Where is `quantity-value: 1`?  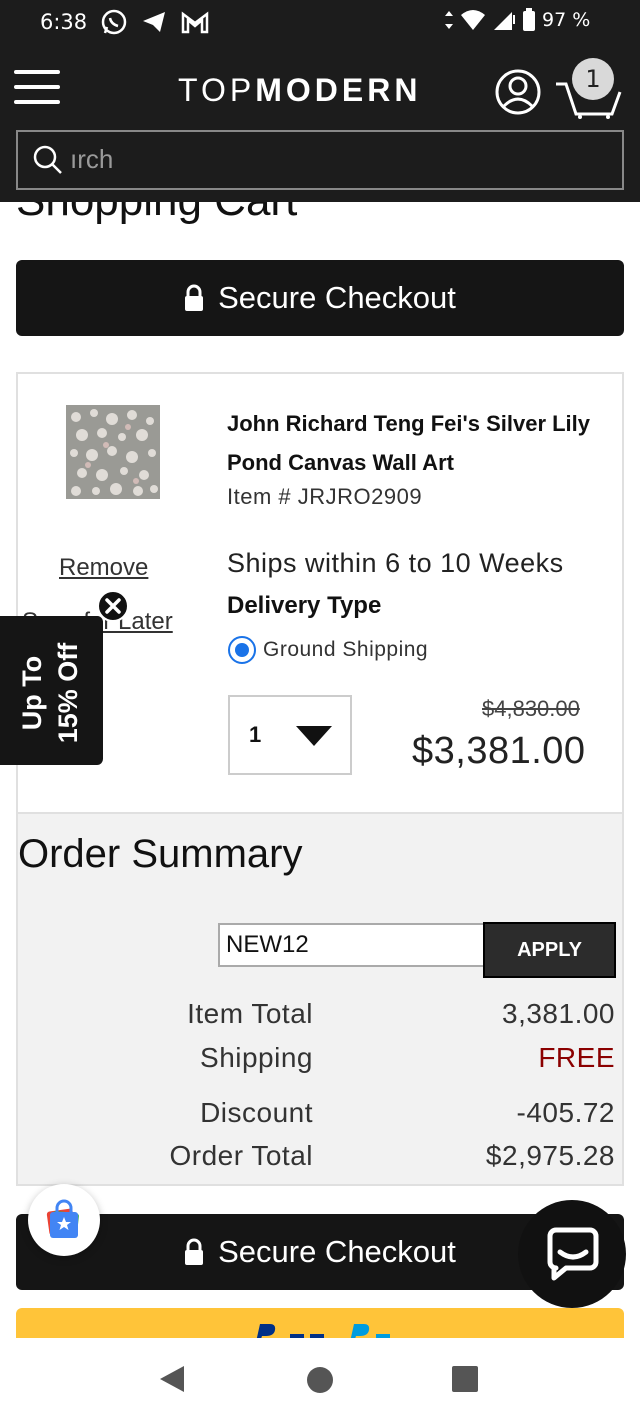
quantity-value: 1 is located at coordinates (255, 734).